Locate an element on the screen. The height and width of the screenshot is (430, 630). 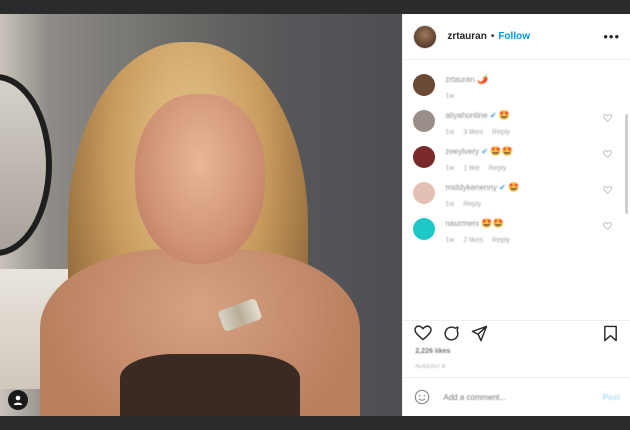
follow-button: Follow is located at coordinates (514, 36).